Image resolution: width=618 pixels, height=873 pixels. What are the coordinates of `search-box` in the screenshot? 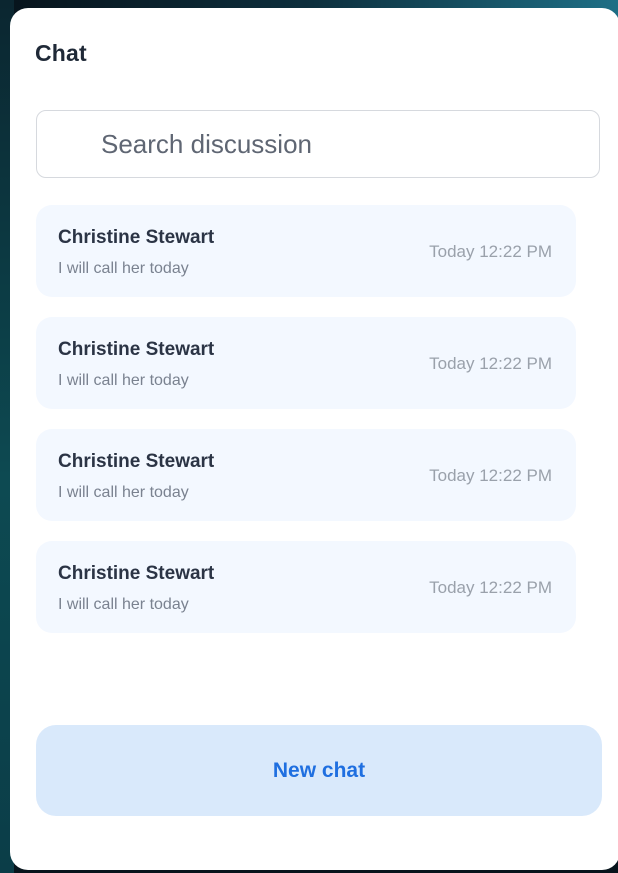 It's located at (318, 144).